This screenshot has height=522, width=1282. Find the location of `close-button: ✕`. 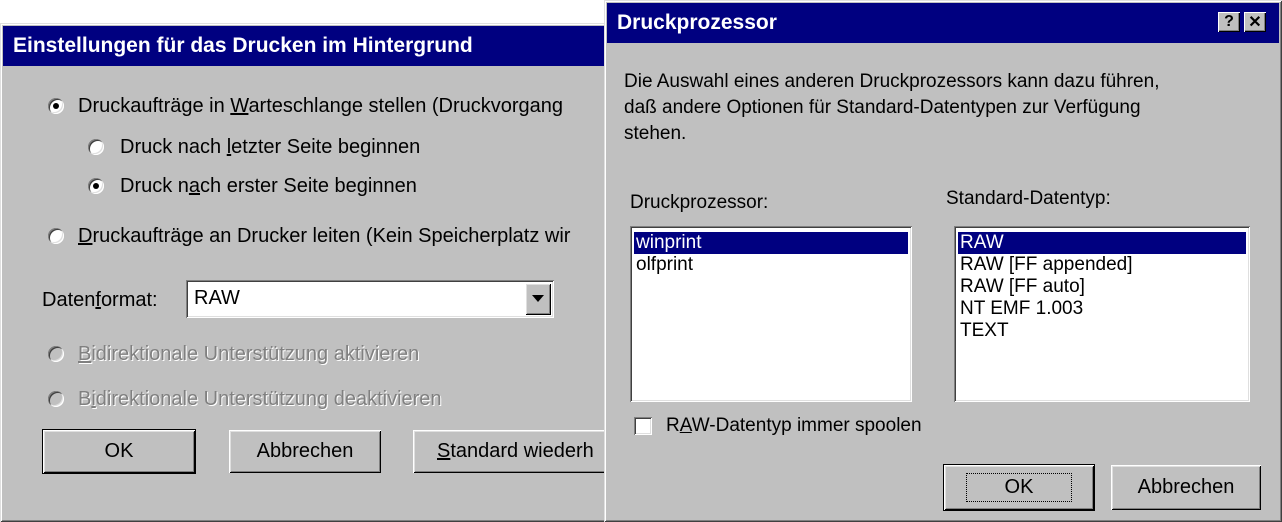

close-button: ✕ is located at coordinates (1255, 22).